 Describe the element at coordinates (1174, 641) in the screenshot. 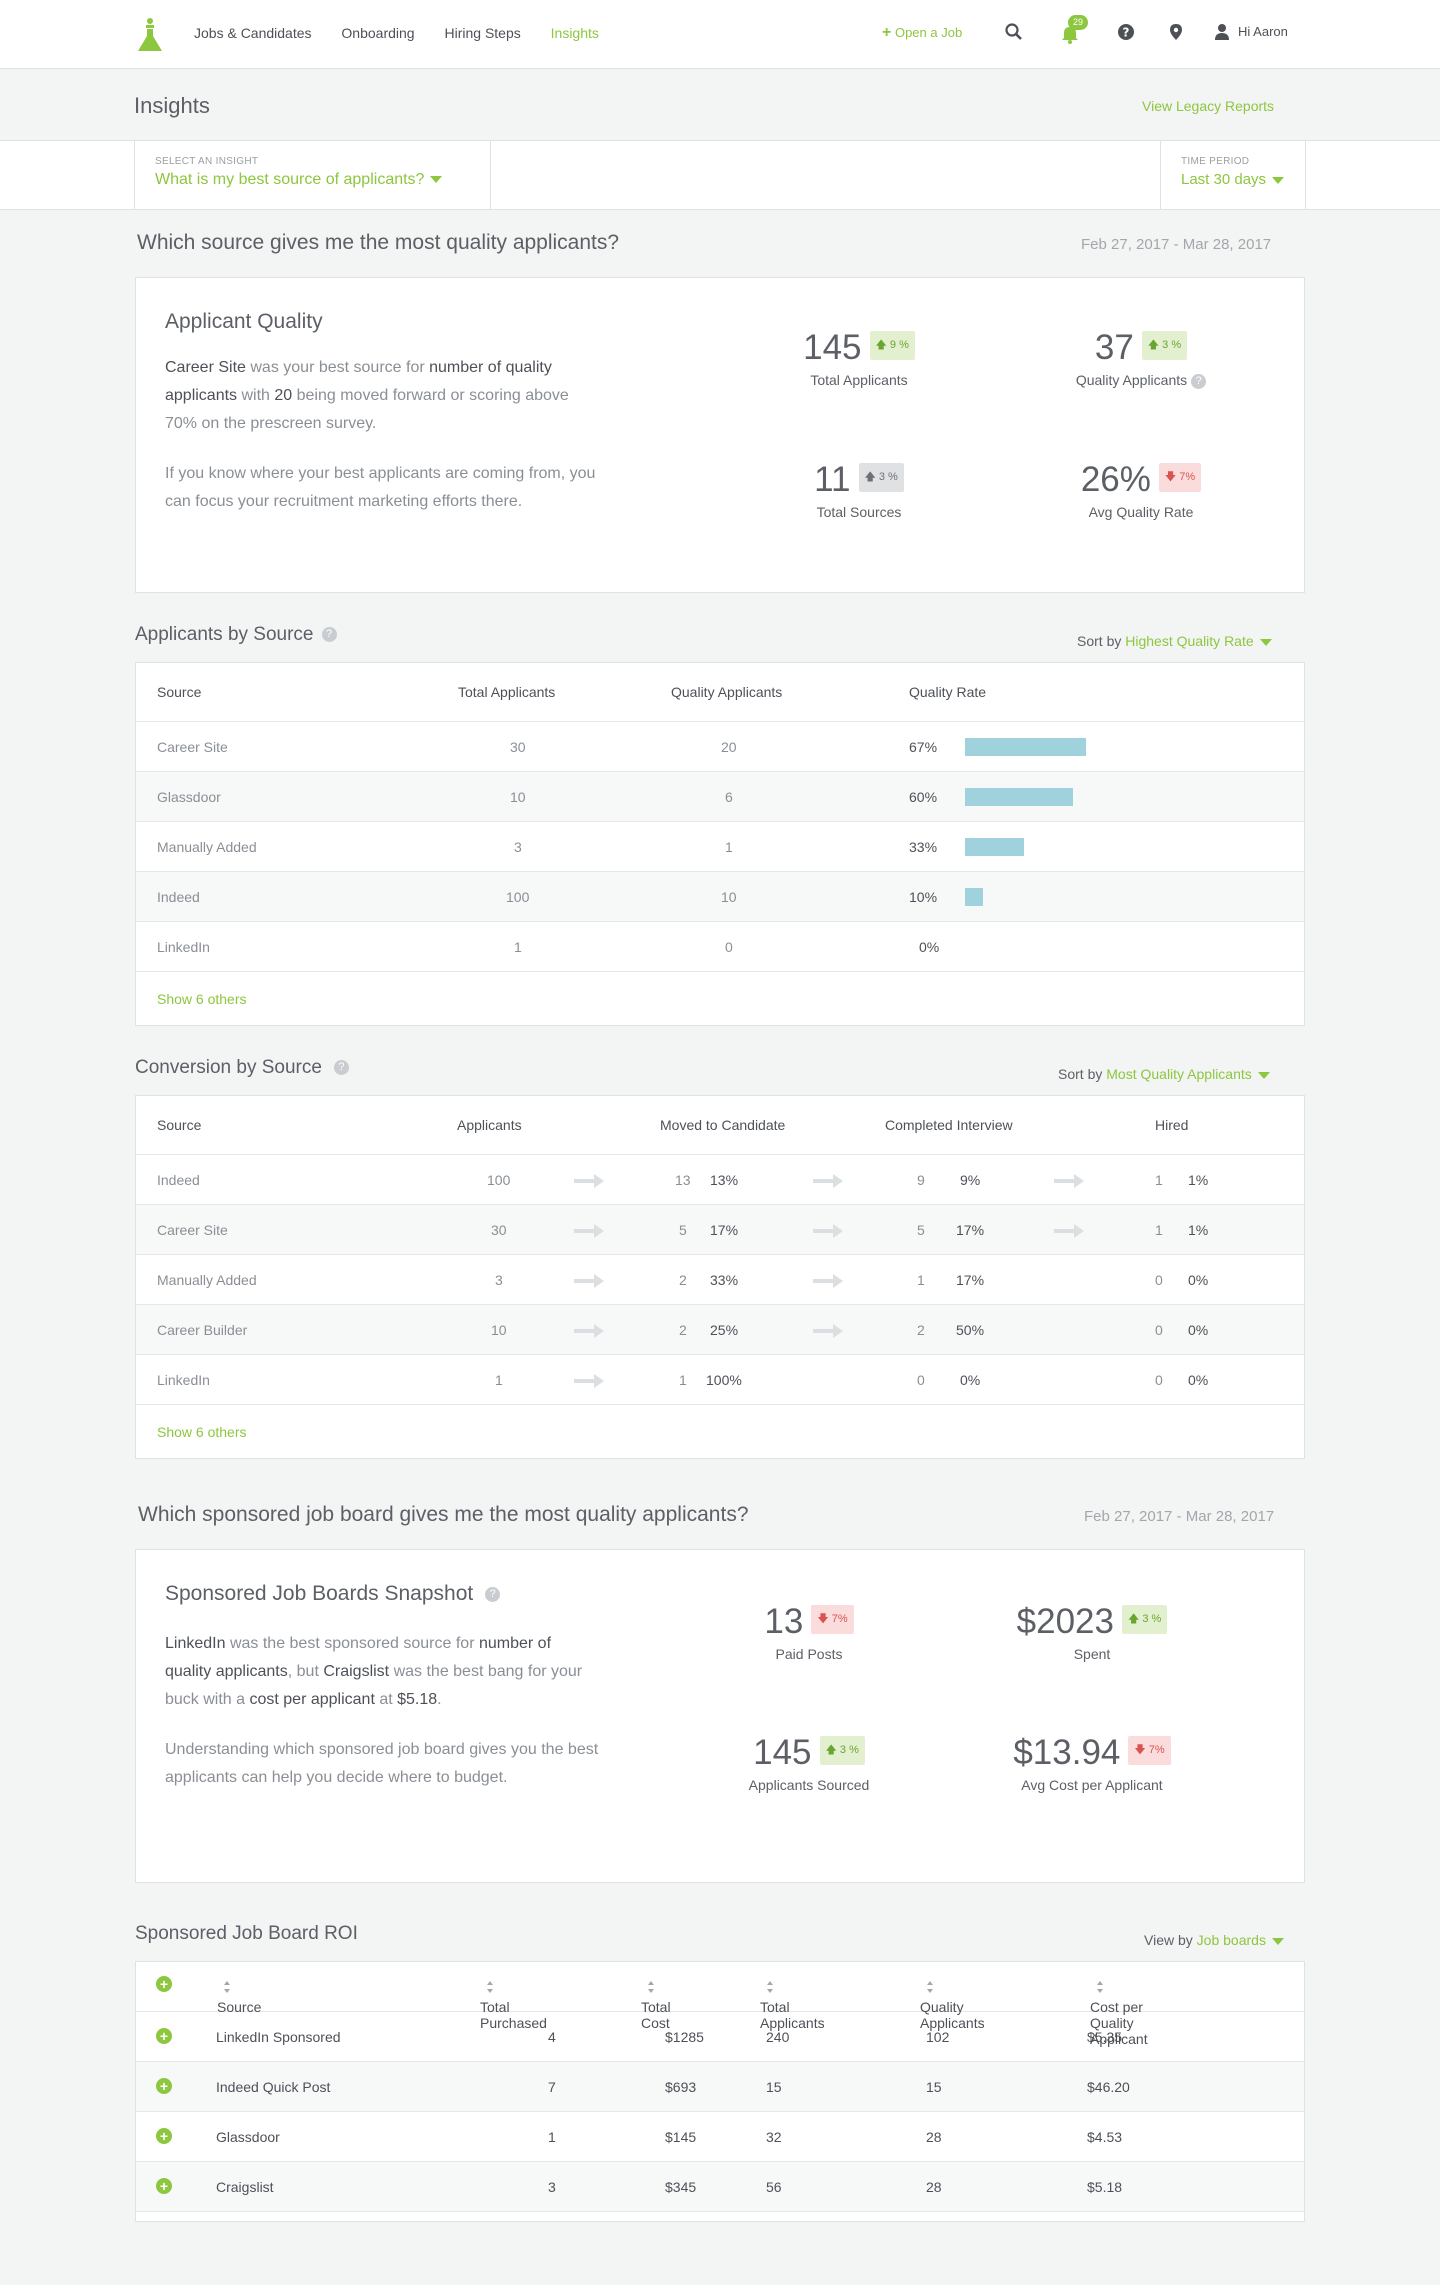

I see `sort-by-control: Sort by Highest Quality Rate` at that location.